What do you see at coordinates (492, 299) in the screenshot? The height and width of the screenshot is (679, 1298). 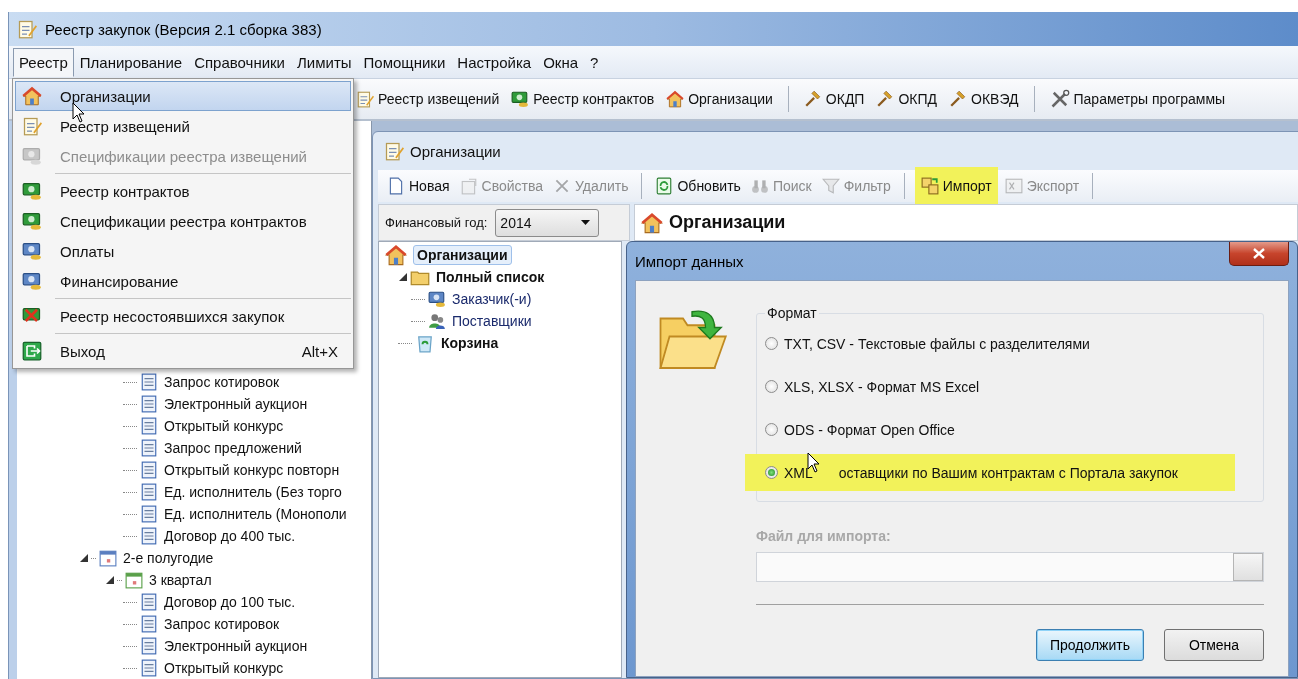 I see `tree-item: Заказчик(-и)` at bounding box center [492, 299].